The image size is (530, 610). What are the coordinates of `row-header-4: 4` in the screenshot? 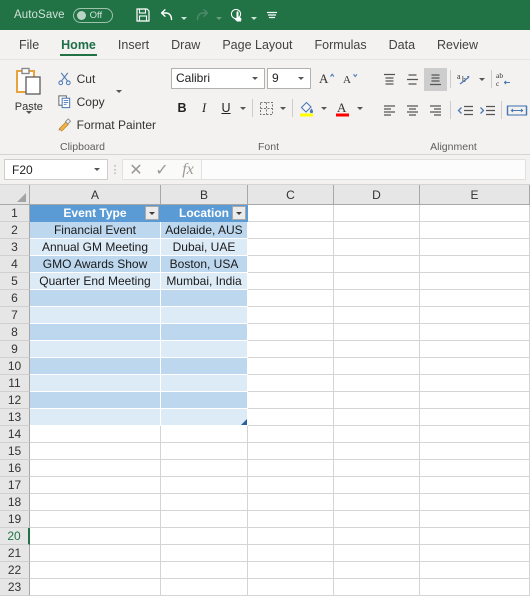 It's located at (15, 264).